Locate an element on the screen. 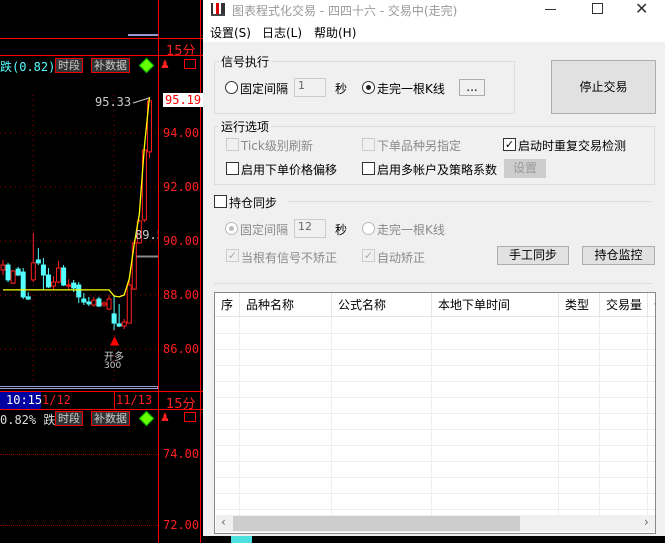 The height and width of the screenshot is (543, 665). sync-bar-complete-radio is located at coordinates (368, 228).